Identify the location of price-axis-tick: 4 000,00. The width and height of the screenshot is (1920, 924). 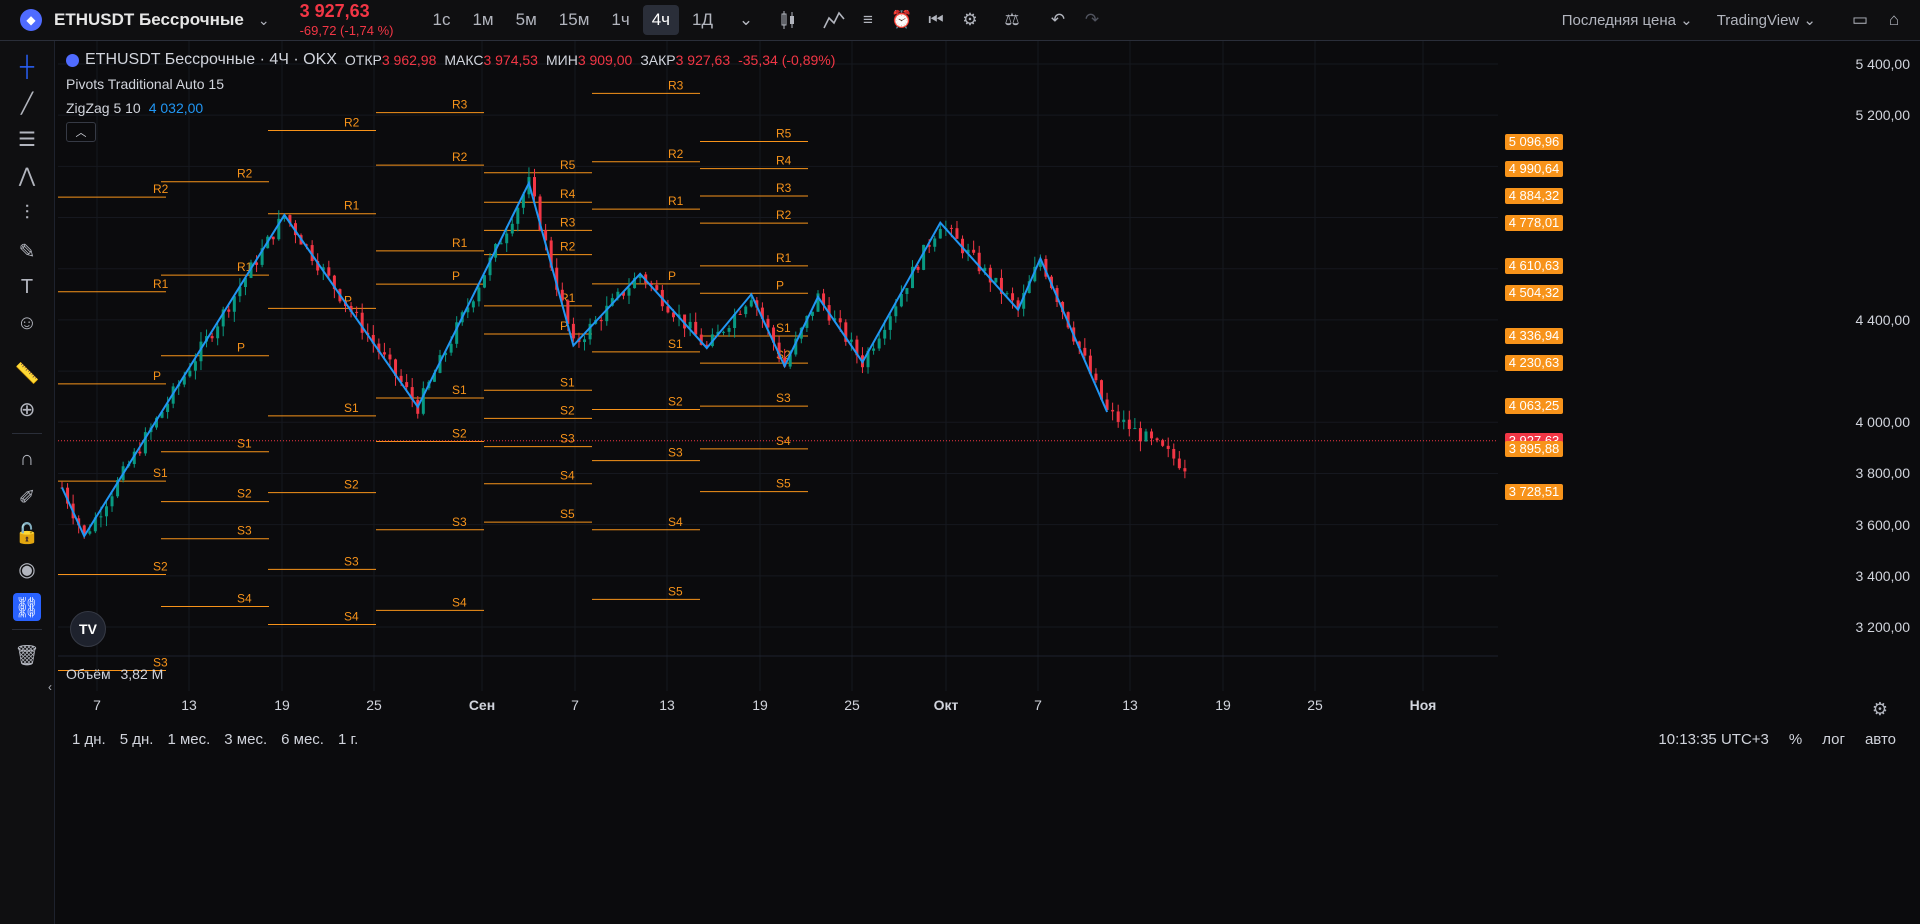
(1883, 422).